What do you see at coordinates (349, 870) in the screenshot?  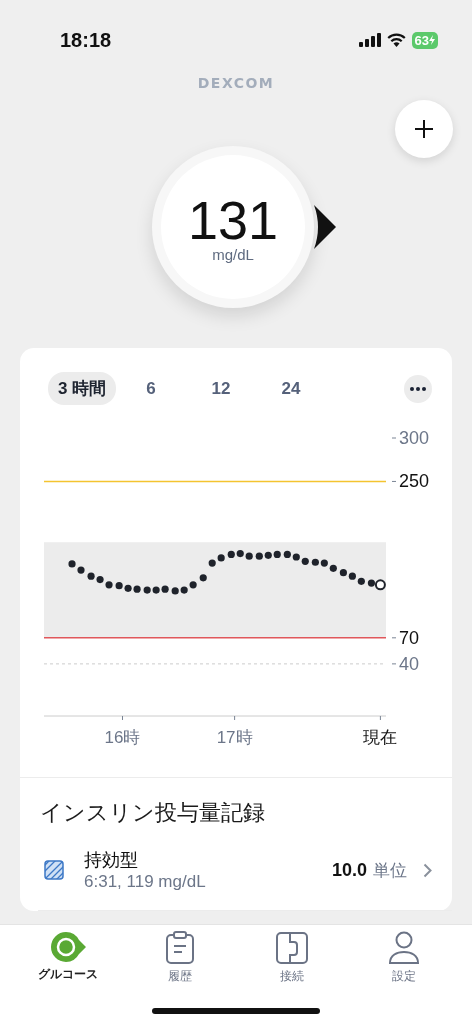 I see `insulin-amount: 10.0` at bounding box center [349, 870].